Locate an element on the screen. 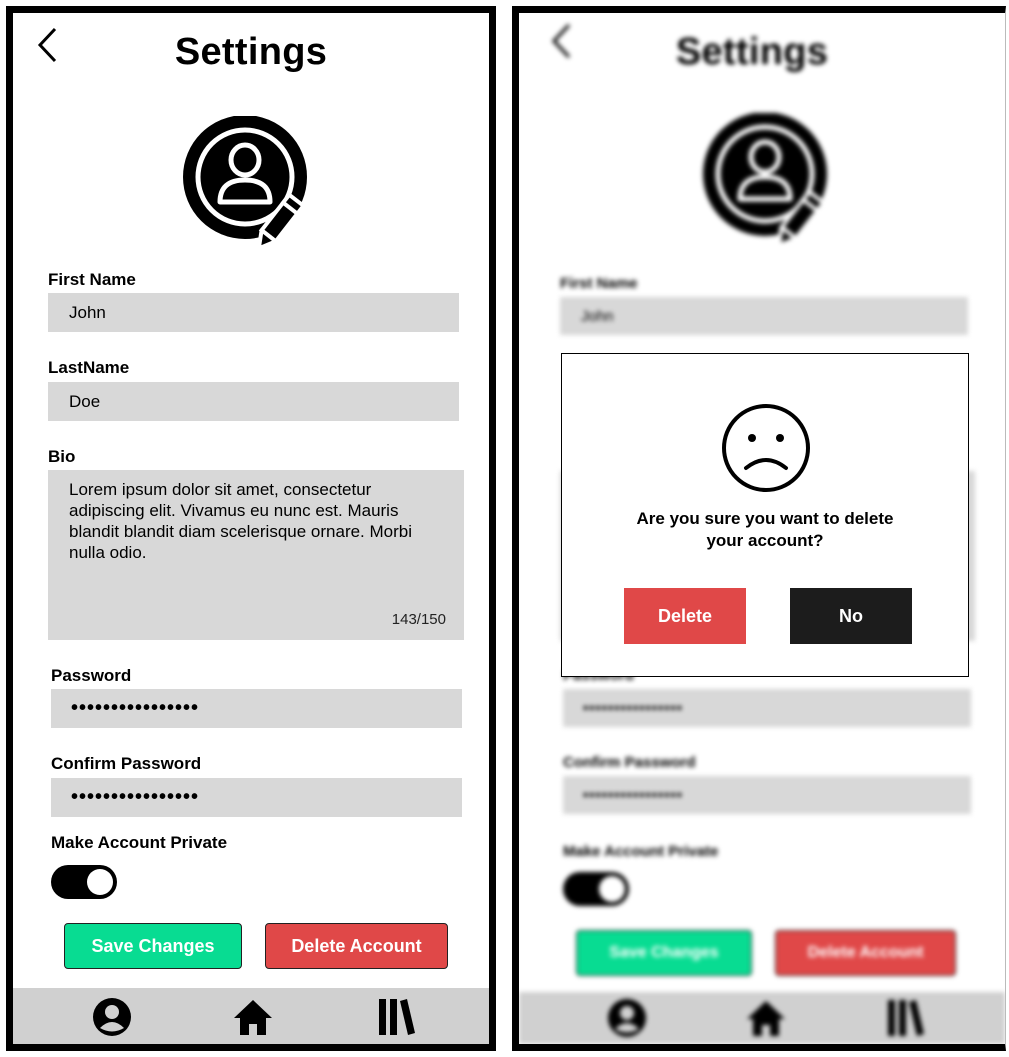 This screenshot has width=1009, height=1057. bio-character-counter: 143/150 is located at coordinates (418, 619).